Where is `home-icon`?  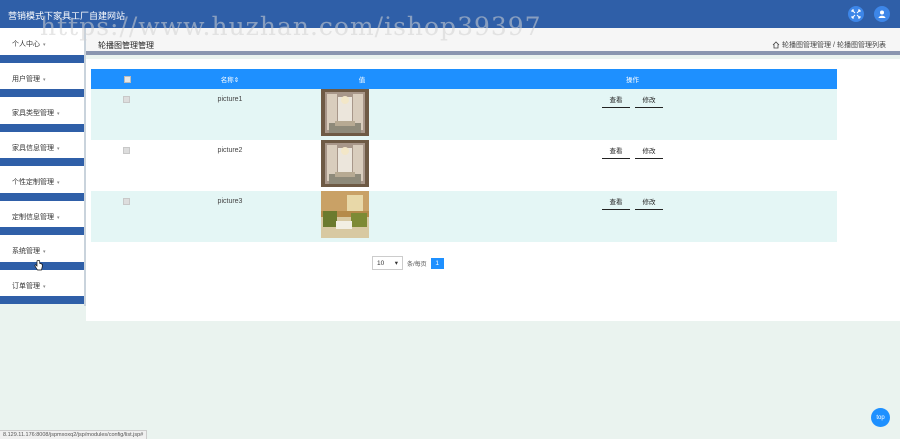
home-icon is located at coordinates (776, 45).